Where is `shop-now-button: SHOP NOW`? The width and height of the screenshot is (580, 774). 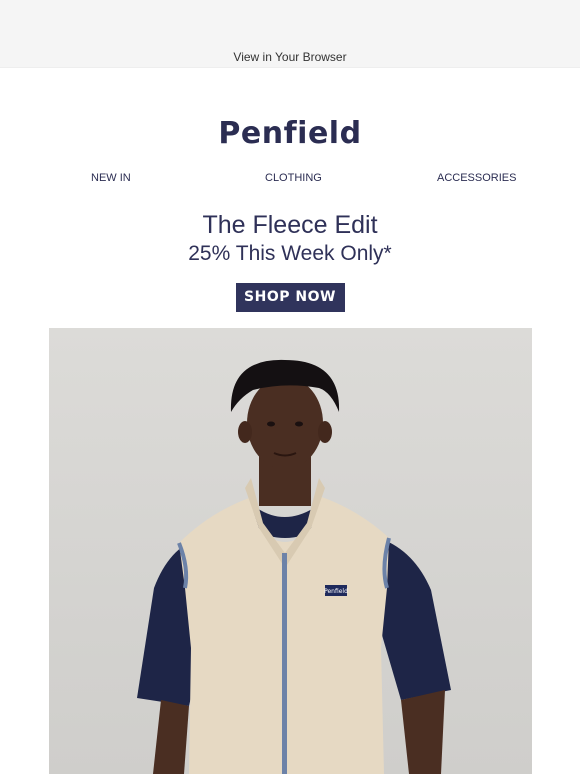 shop-now-button: SHOP NOW is located at coordinates (290, 297).